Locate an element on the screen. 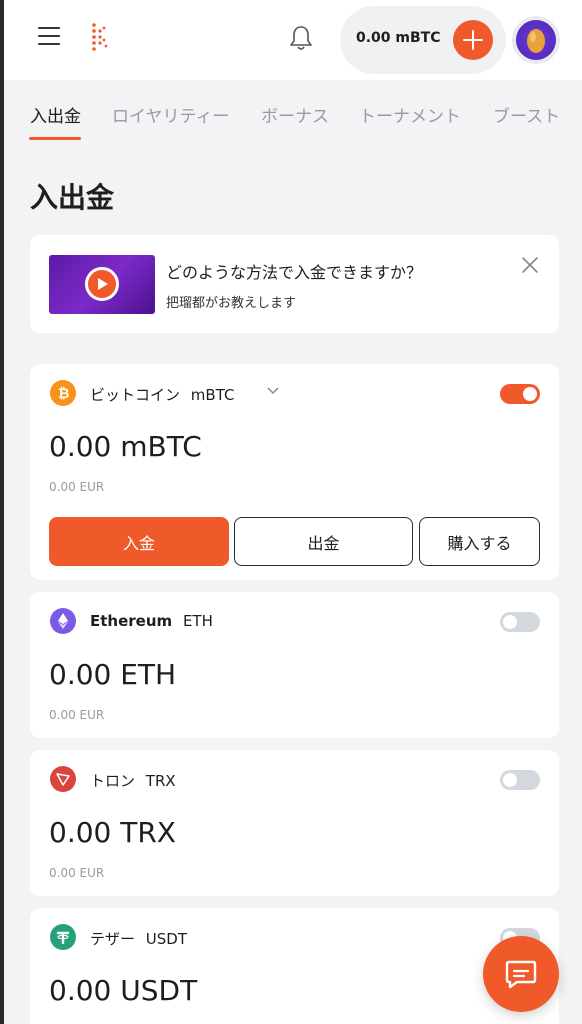 The image size is (582, 1024). notification-bell-icon is located at coordinates (301, 38).